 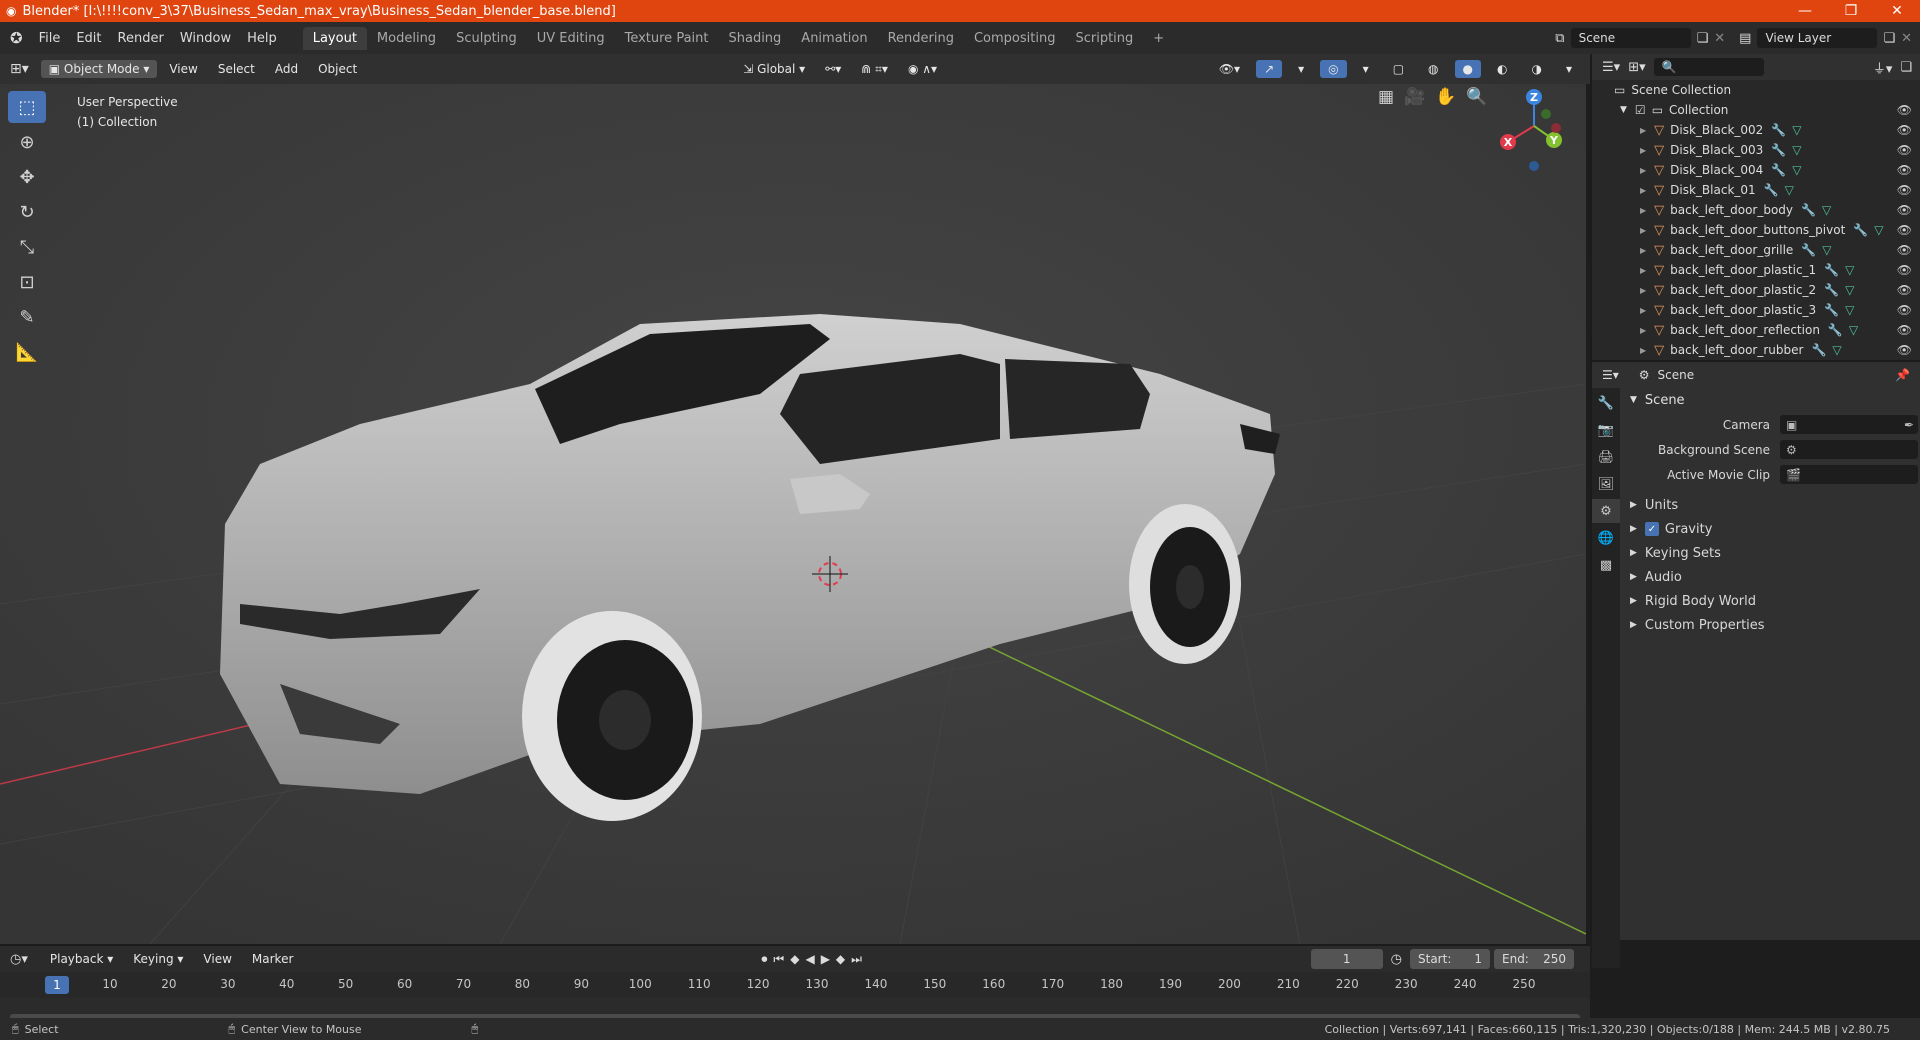 What do you see at coordinates (1756, 350) in the screenshot?
I see `outliner-item: ▶ ▽ back_left_door_rubber 🔧 ▽ 👁` at bounding box center [1756, 350].